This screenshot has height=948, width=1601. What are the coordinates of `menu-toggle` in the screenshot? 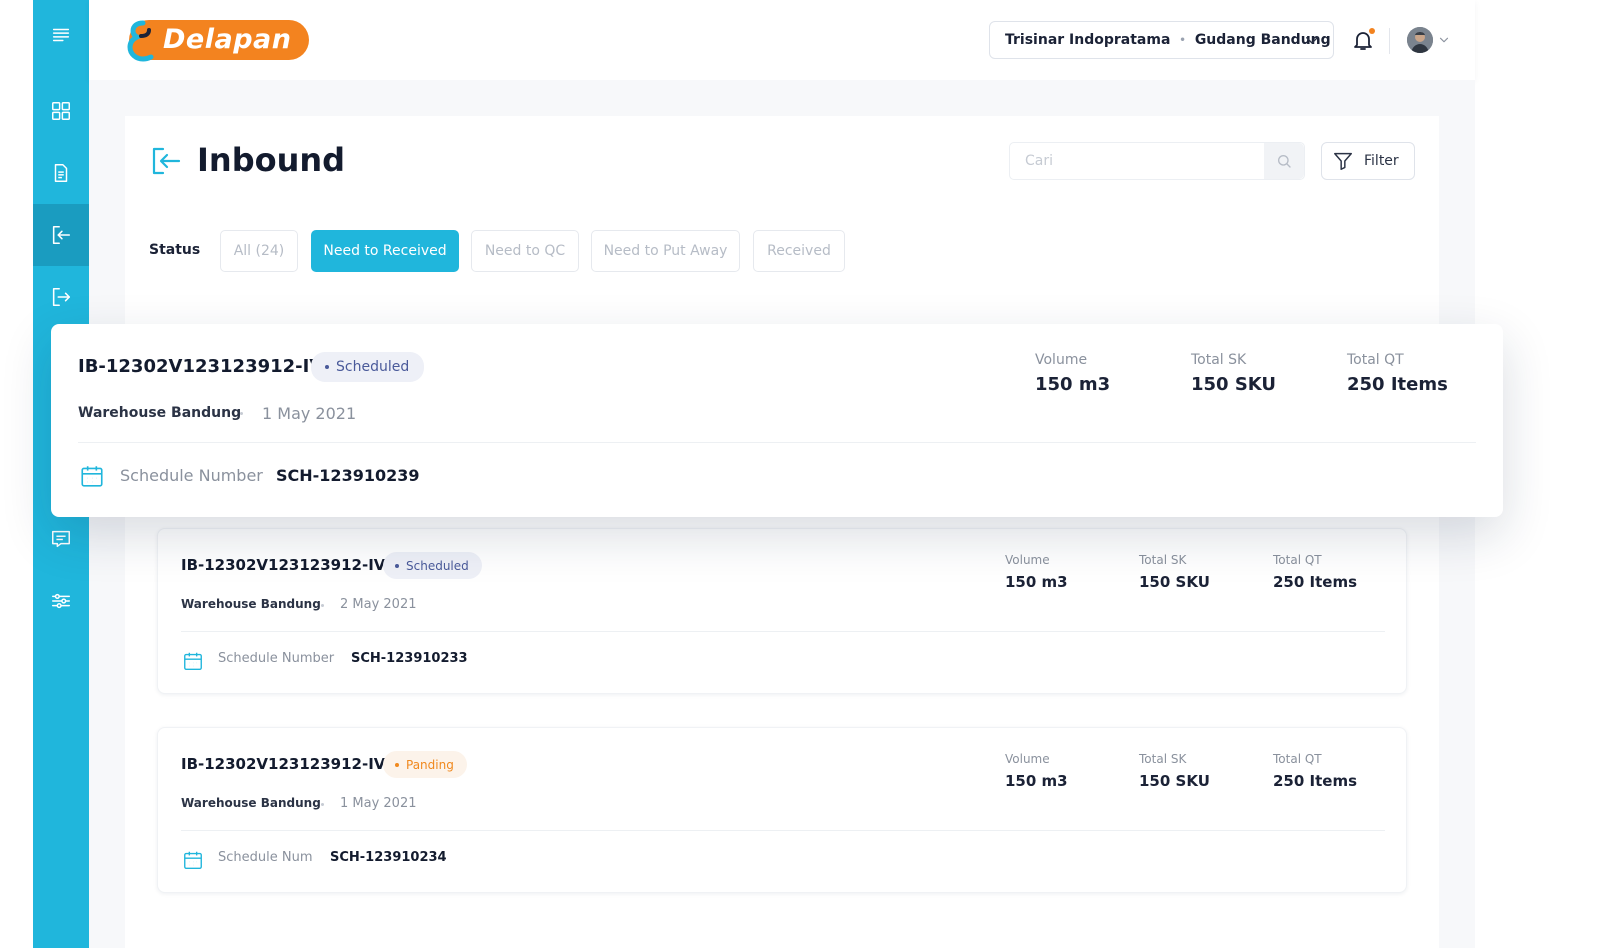 It's located at (61, 35).